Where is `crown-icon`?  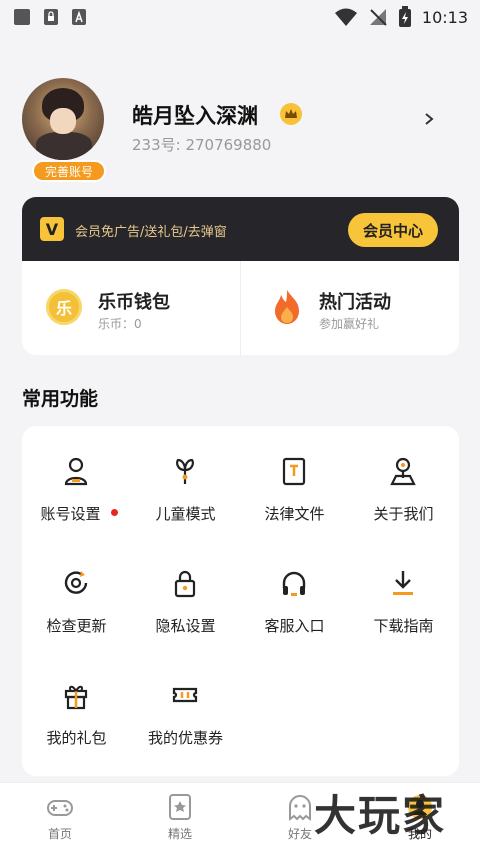
crown-icon is located at coordinates (291, 114).